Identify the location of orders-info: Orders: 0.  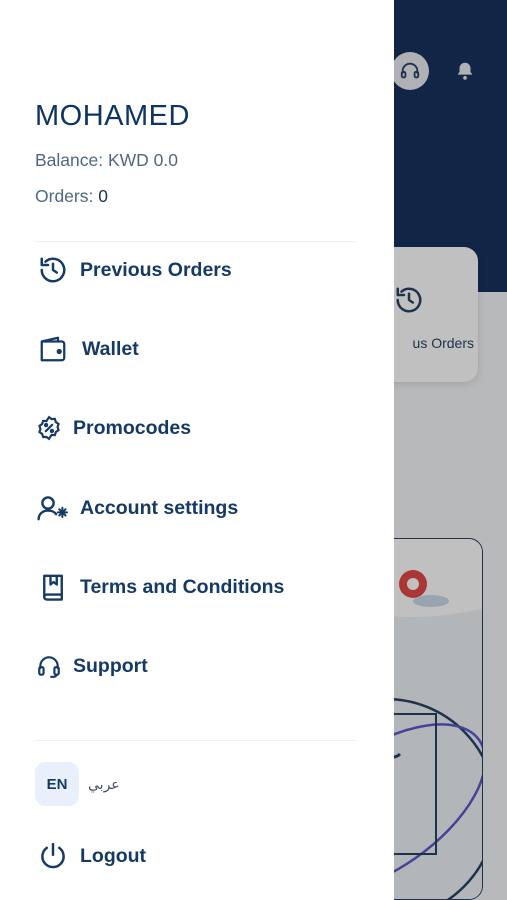
(71, 196).